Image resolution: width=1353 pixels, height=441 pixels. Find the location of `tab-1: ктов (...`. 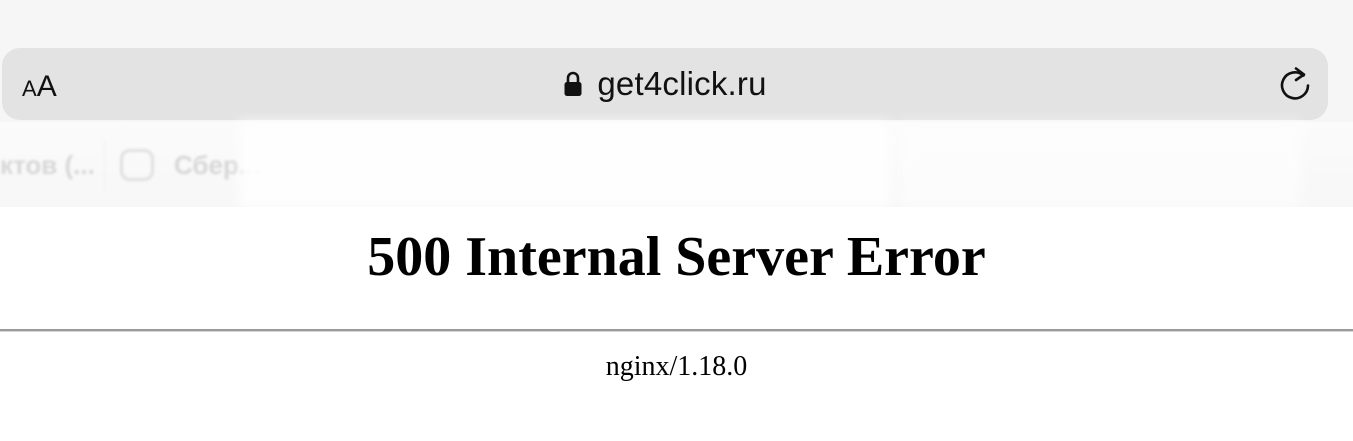

tab-1: ктов (... is located at coordinates (52, 165).